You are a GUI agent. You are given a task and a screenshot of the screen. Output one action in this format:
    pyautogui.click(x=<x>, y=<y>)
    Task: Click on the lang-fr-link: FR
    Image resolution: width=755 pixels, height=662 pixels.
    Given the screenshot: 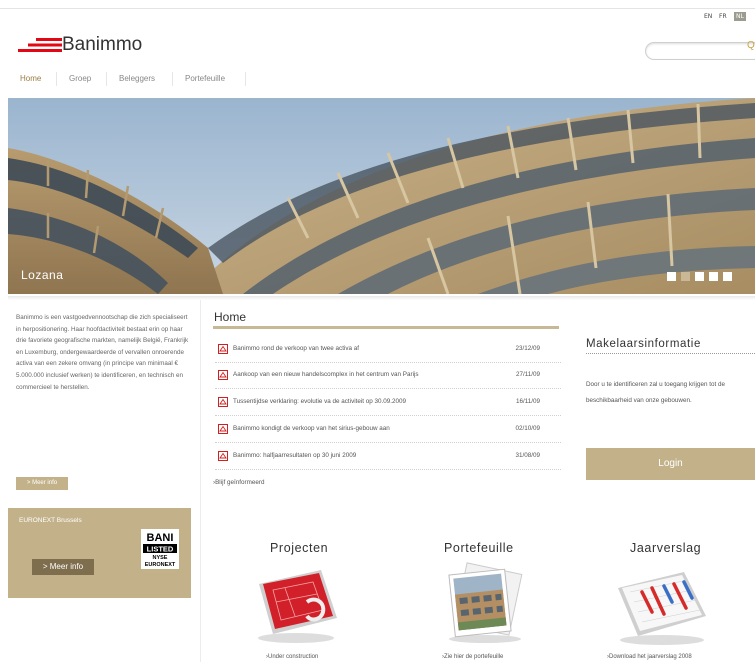 What is the action you would take?
    pyautogui.click(x=723, y=16)
    